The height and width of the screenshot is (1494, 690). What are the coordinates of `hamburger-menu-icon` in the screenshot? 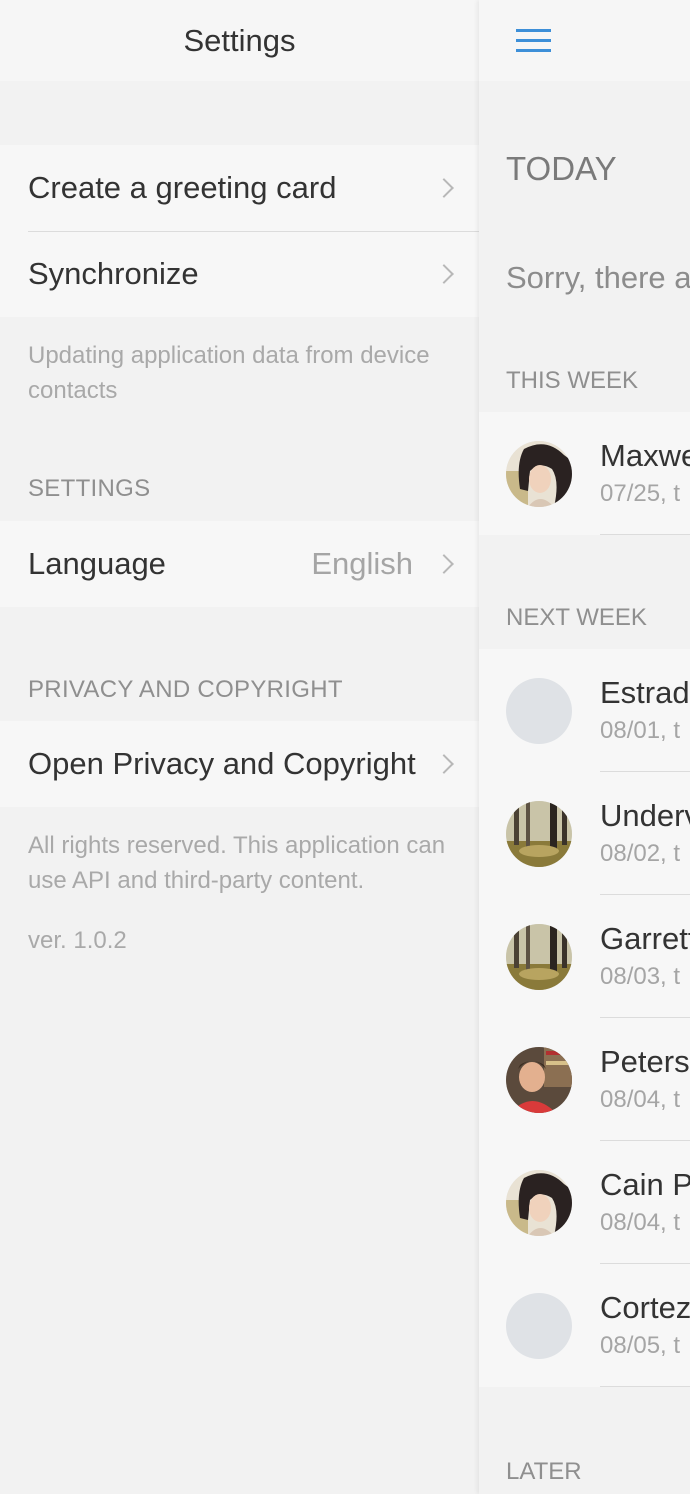 It's located at (533, 40).